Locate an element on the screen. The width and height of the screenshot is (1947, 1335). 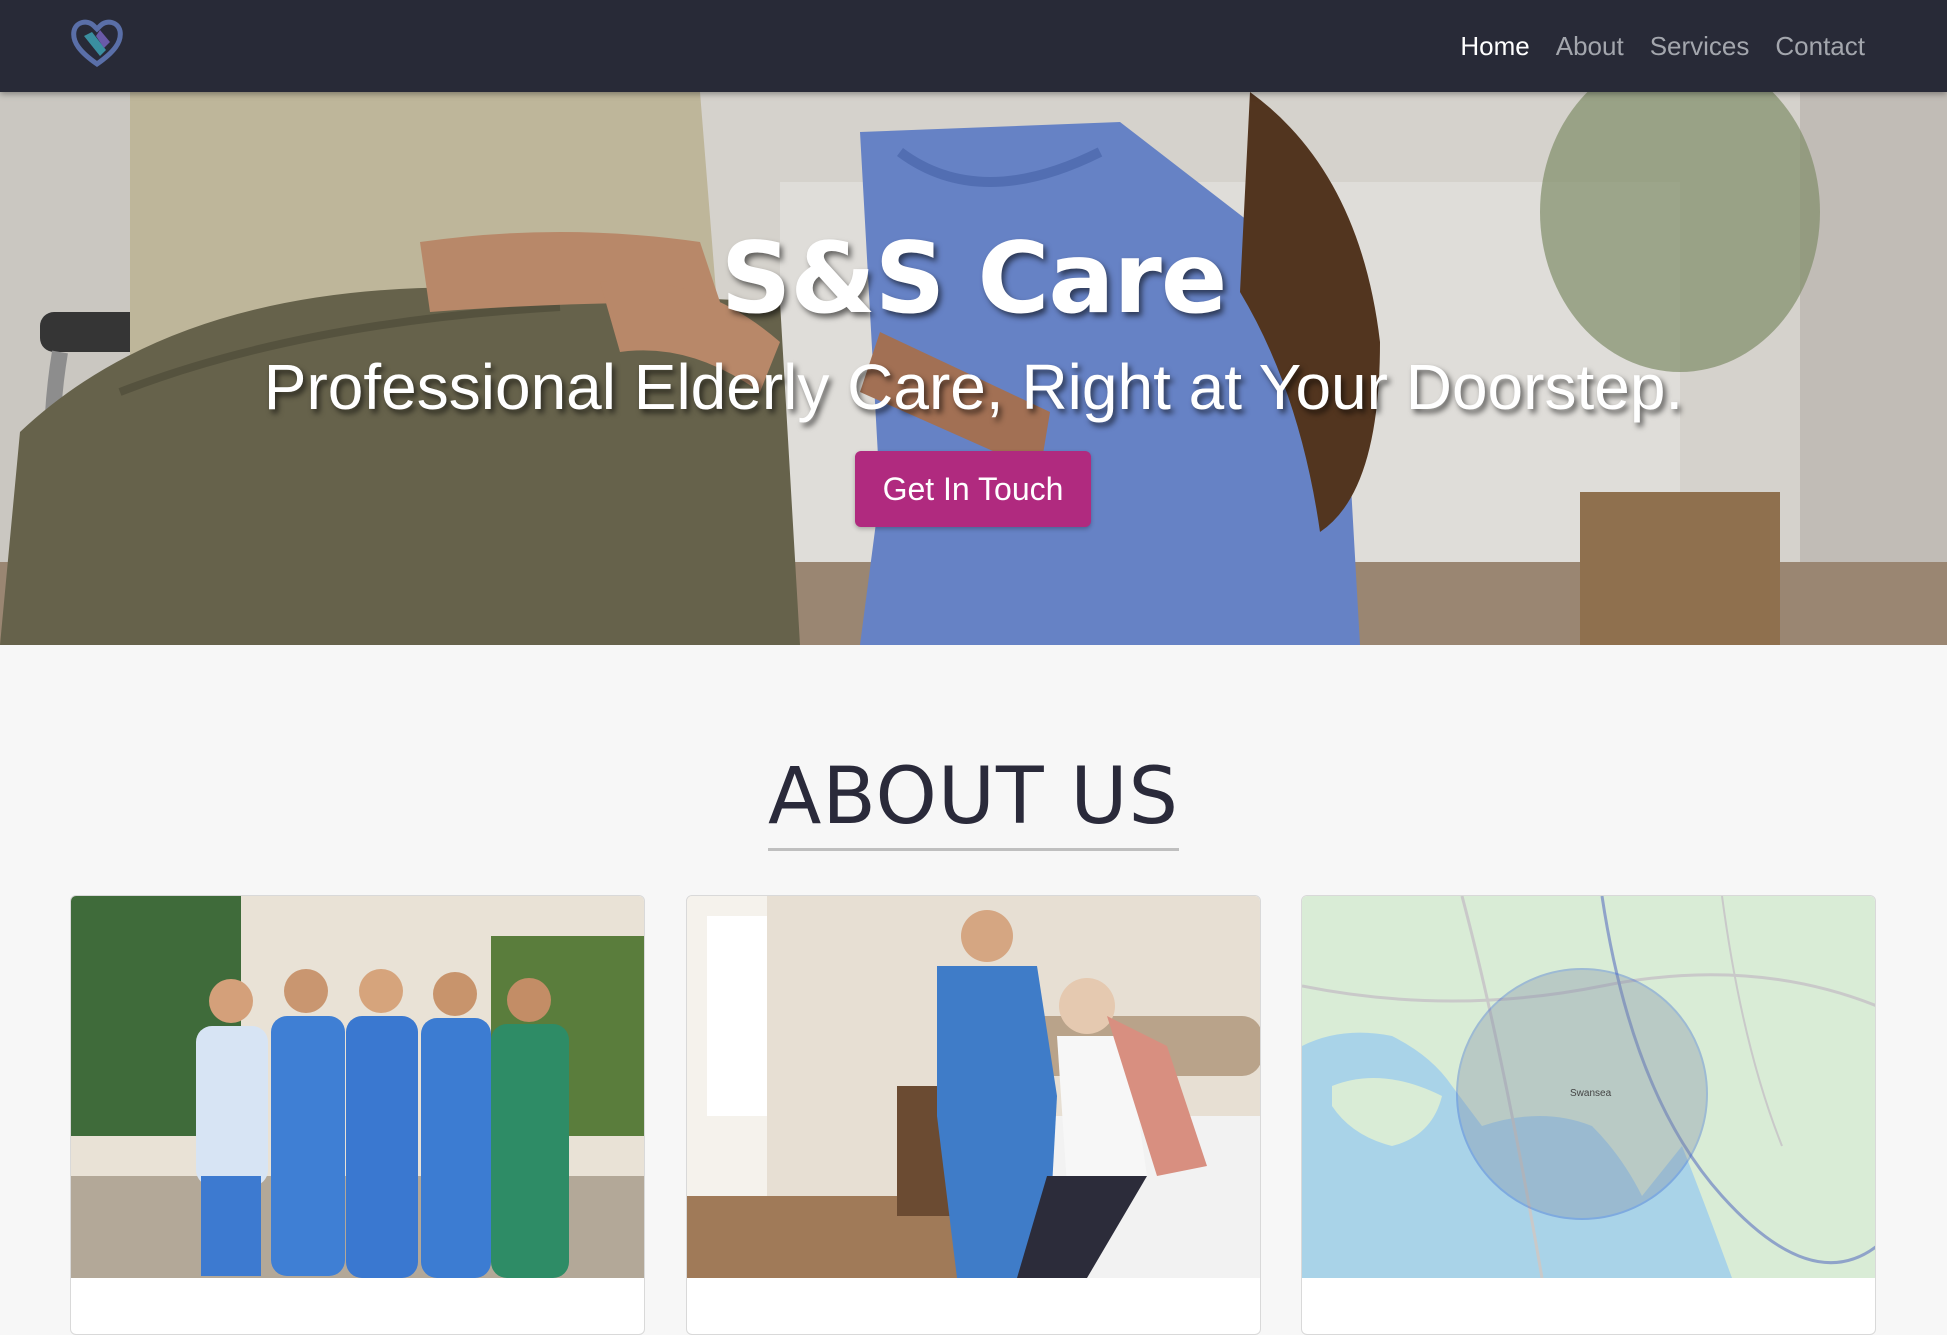
nav-services: Services is located at coordinates (1700, 46).